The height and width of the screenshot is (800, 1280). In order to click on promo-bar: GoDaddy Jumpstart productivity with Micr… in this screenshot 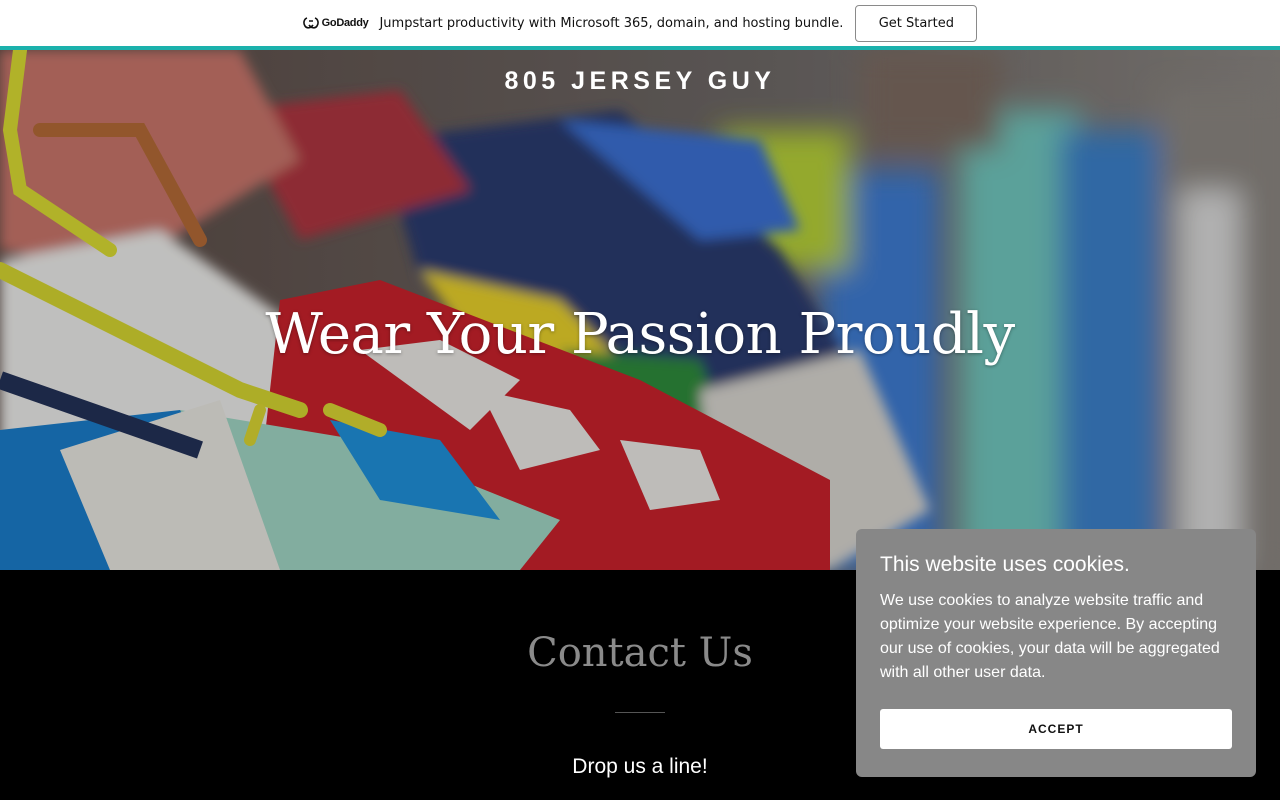, I will do `click(640, 23)`.